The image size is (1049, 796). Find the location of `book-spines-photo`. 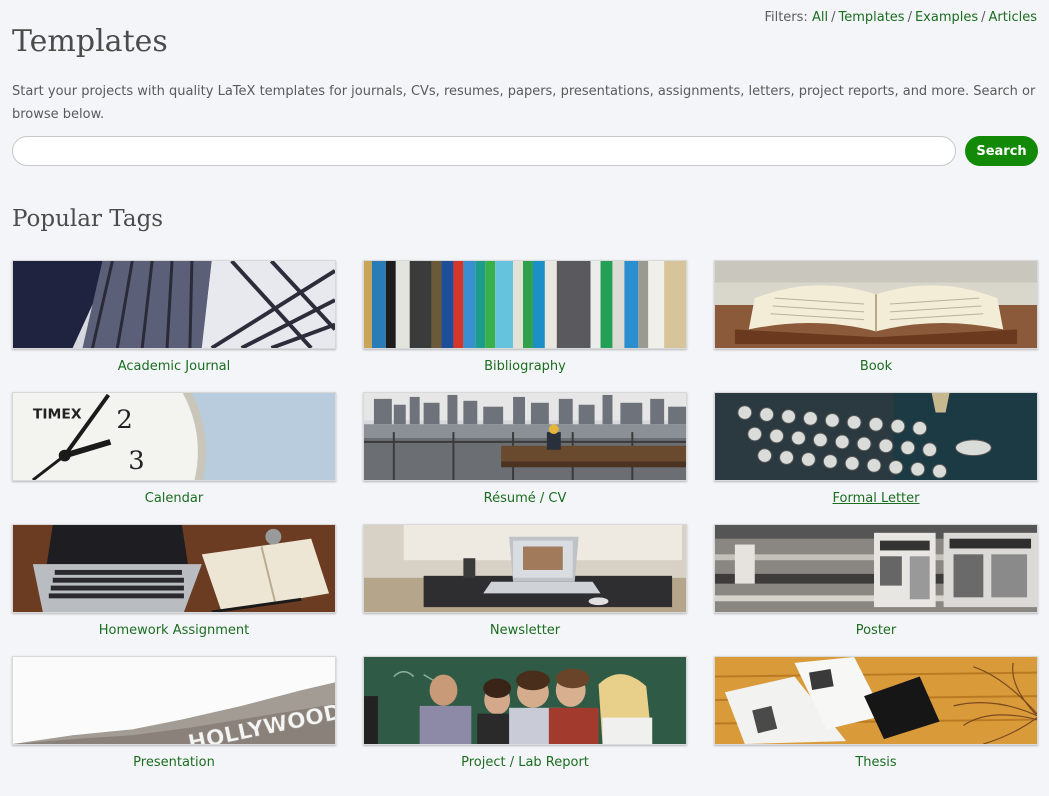

book-spines-photo is located at coordinates (525, 304).